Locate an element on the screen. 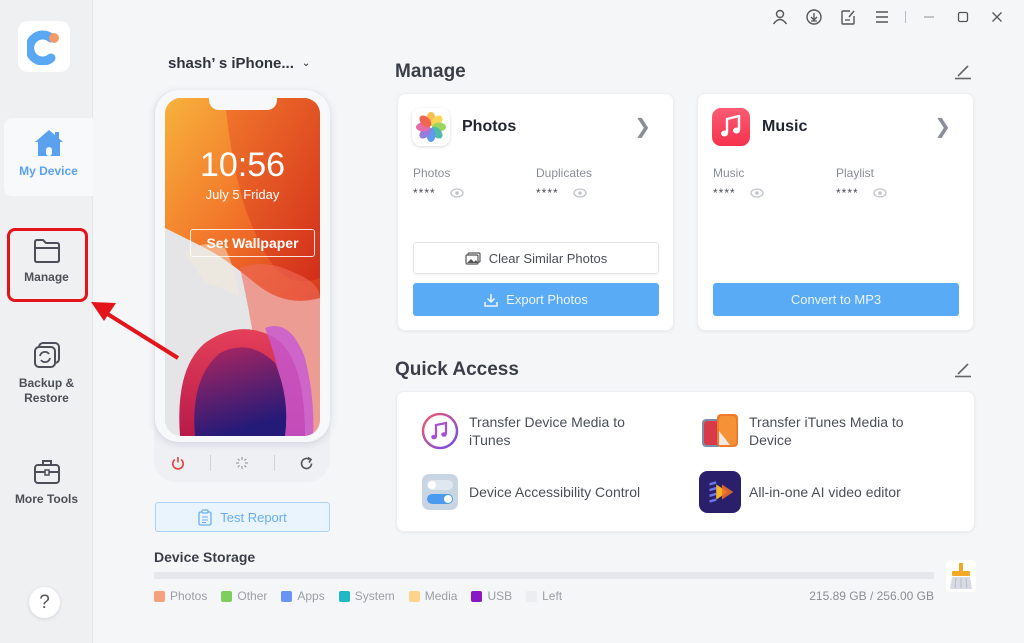 The width and height of the screenshot is (1024, 643). quick-access-label: Transfer Device Media to iTunes is located at coordinates (547, 431).